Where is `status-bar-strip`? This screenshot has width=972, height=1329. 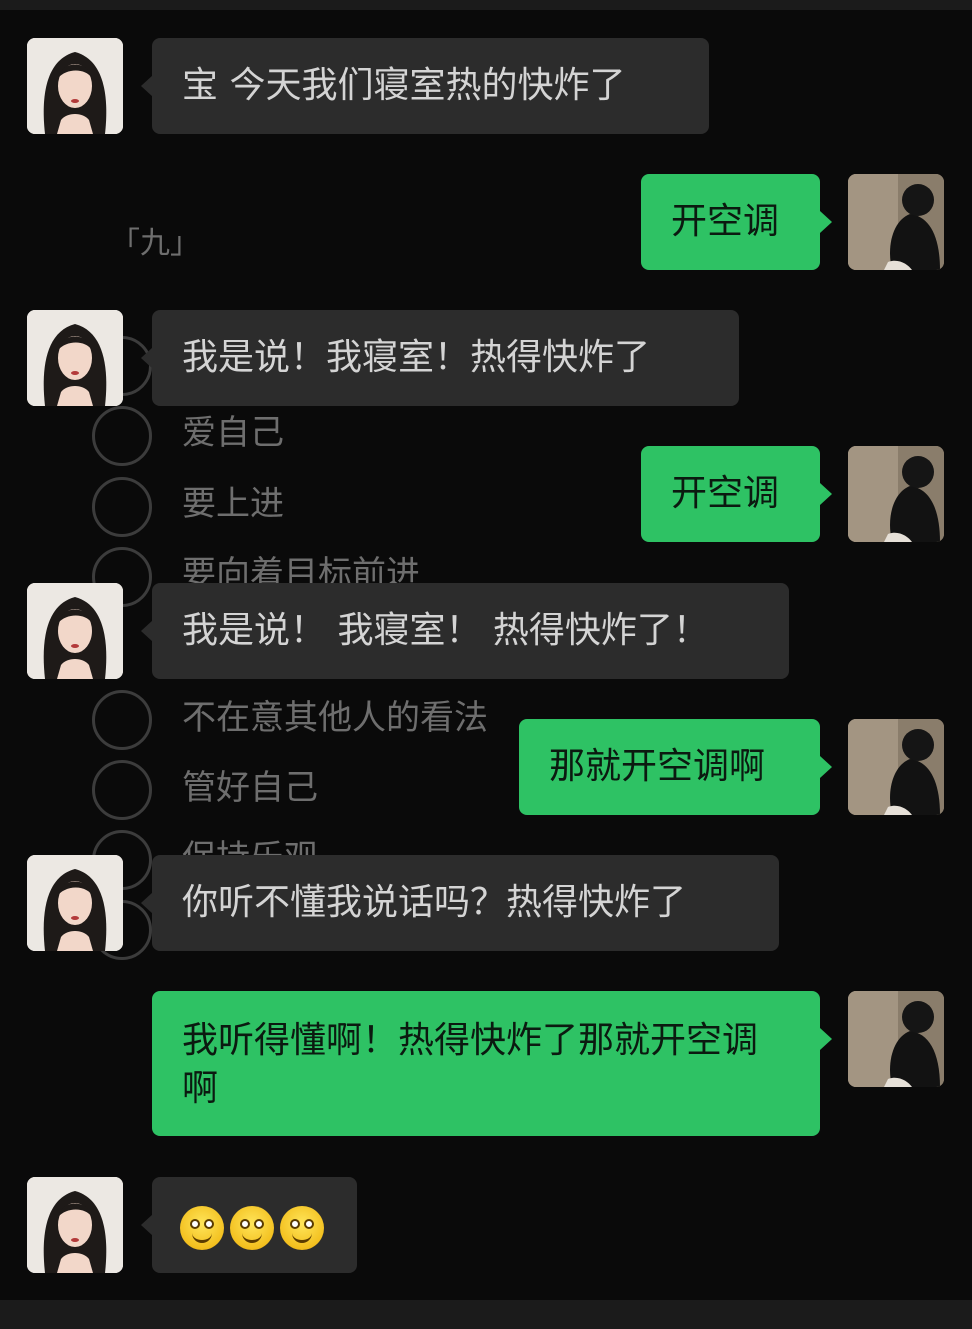
status-bar-strip is located at coordinates (486, 5).